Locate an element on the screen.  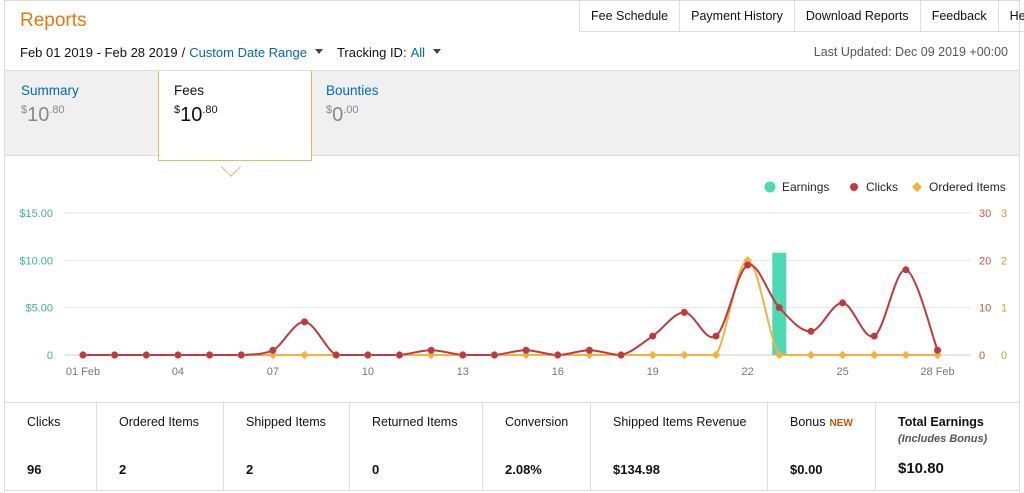
metric-conversion: Conversion 2.08% is located at coordinates (537, 447).